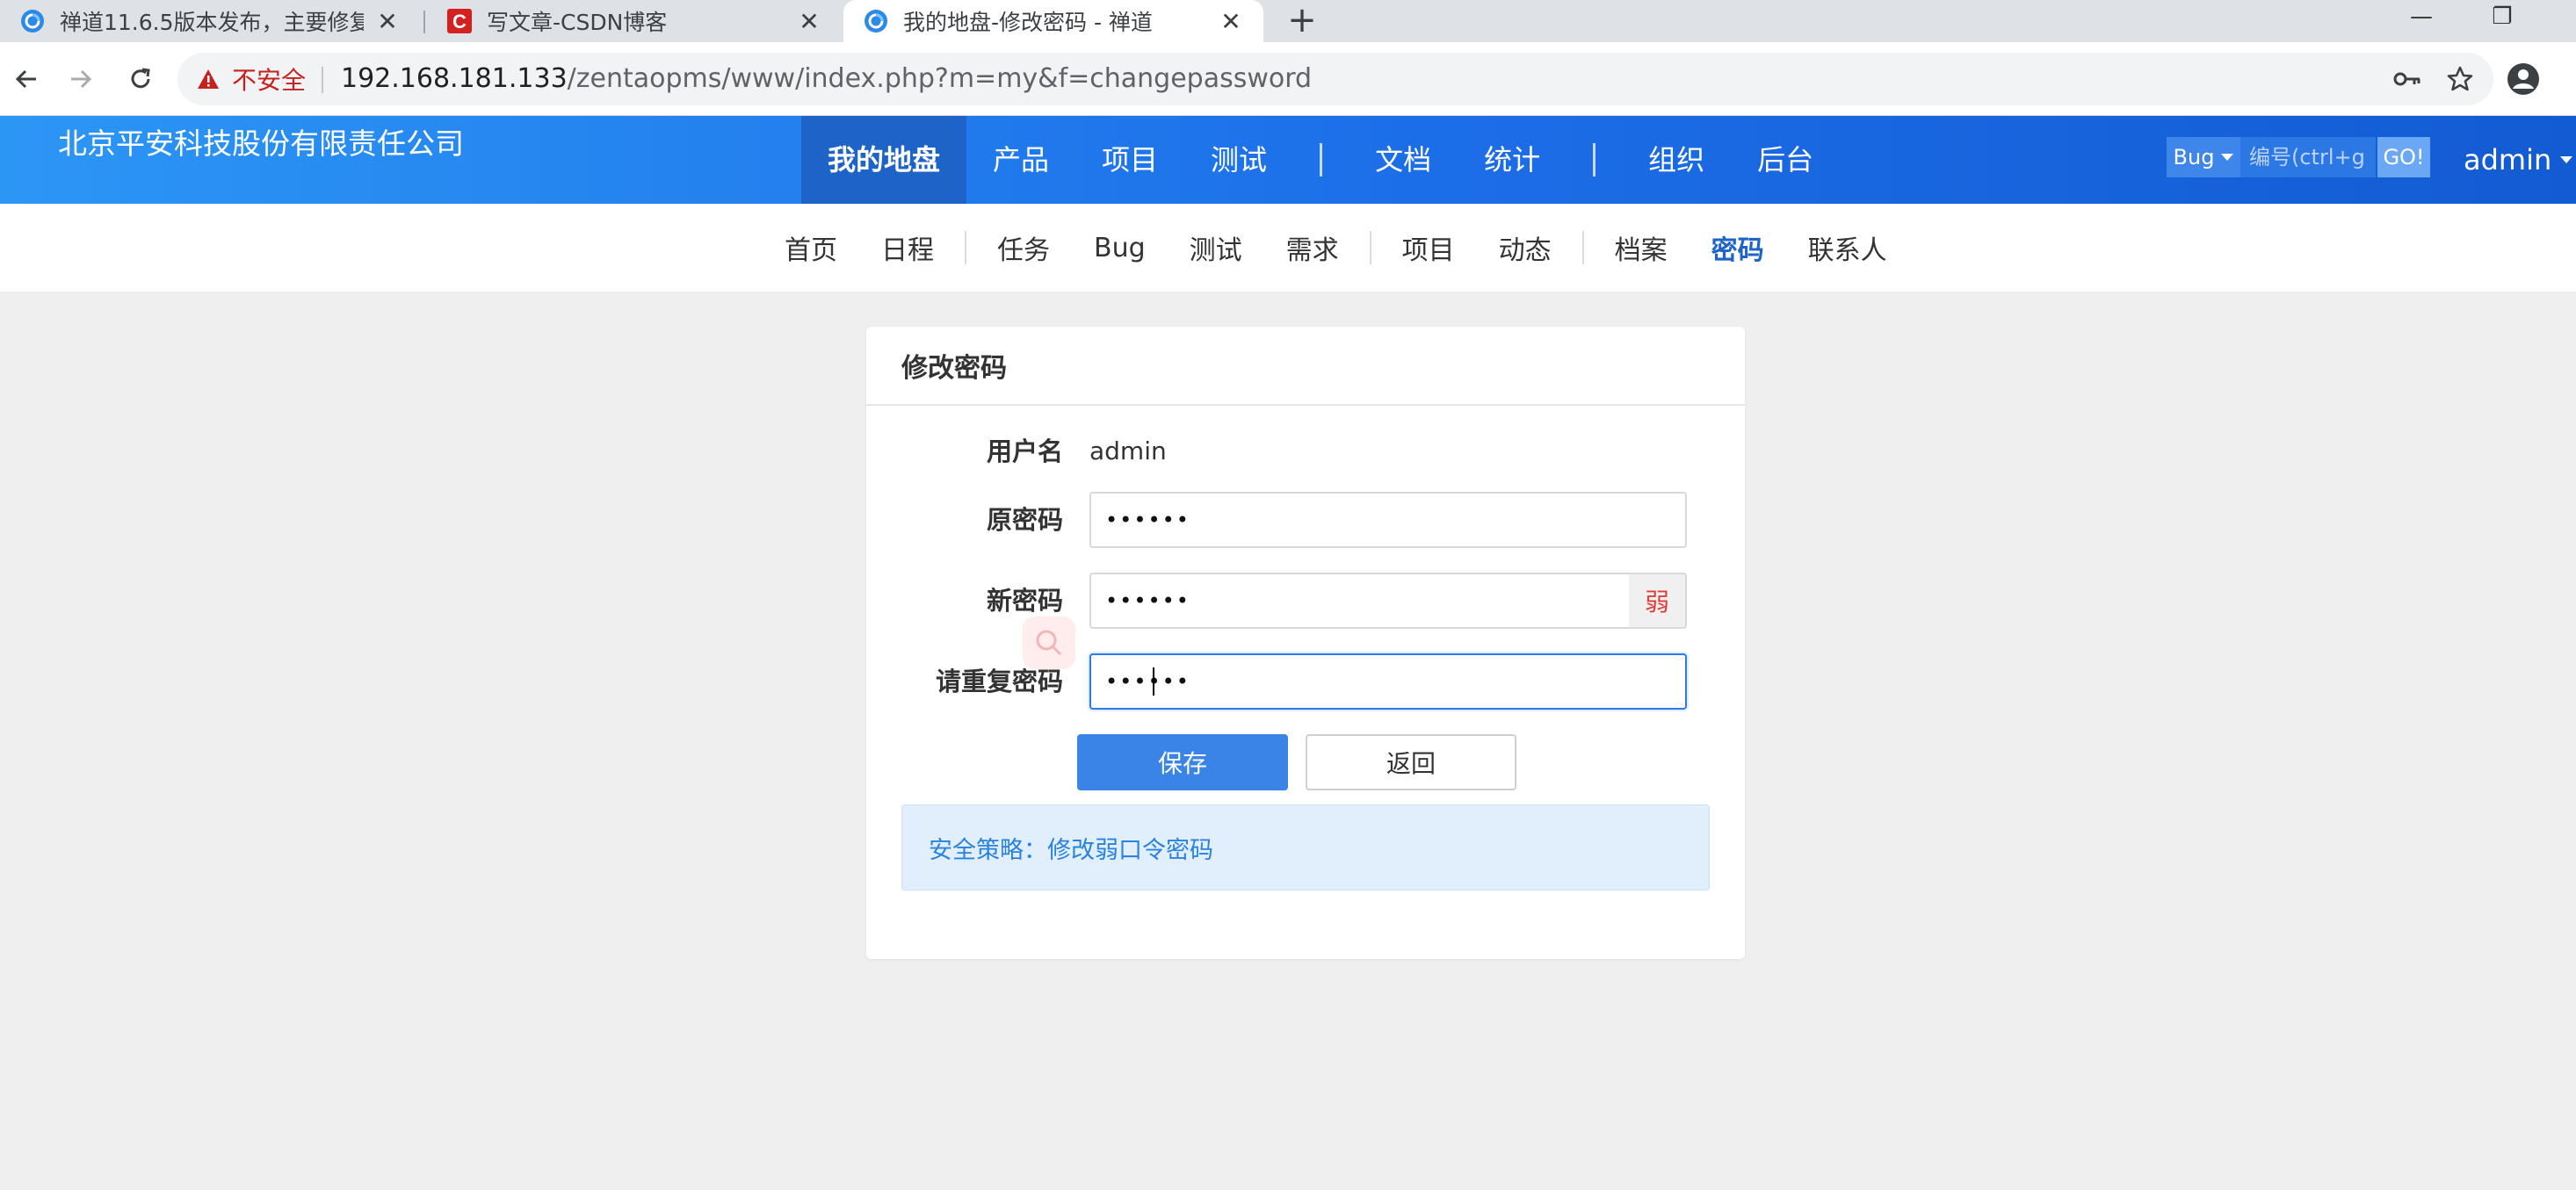  Describe the element at coordinates (1676, 160) in the screenshot. I see `main-nav-company: 组织` at that location.